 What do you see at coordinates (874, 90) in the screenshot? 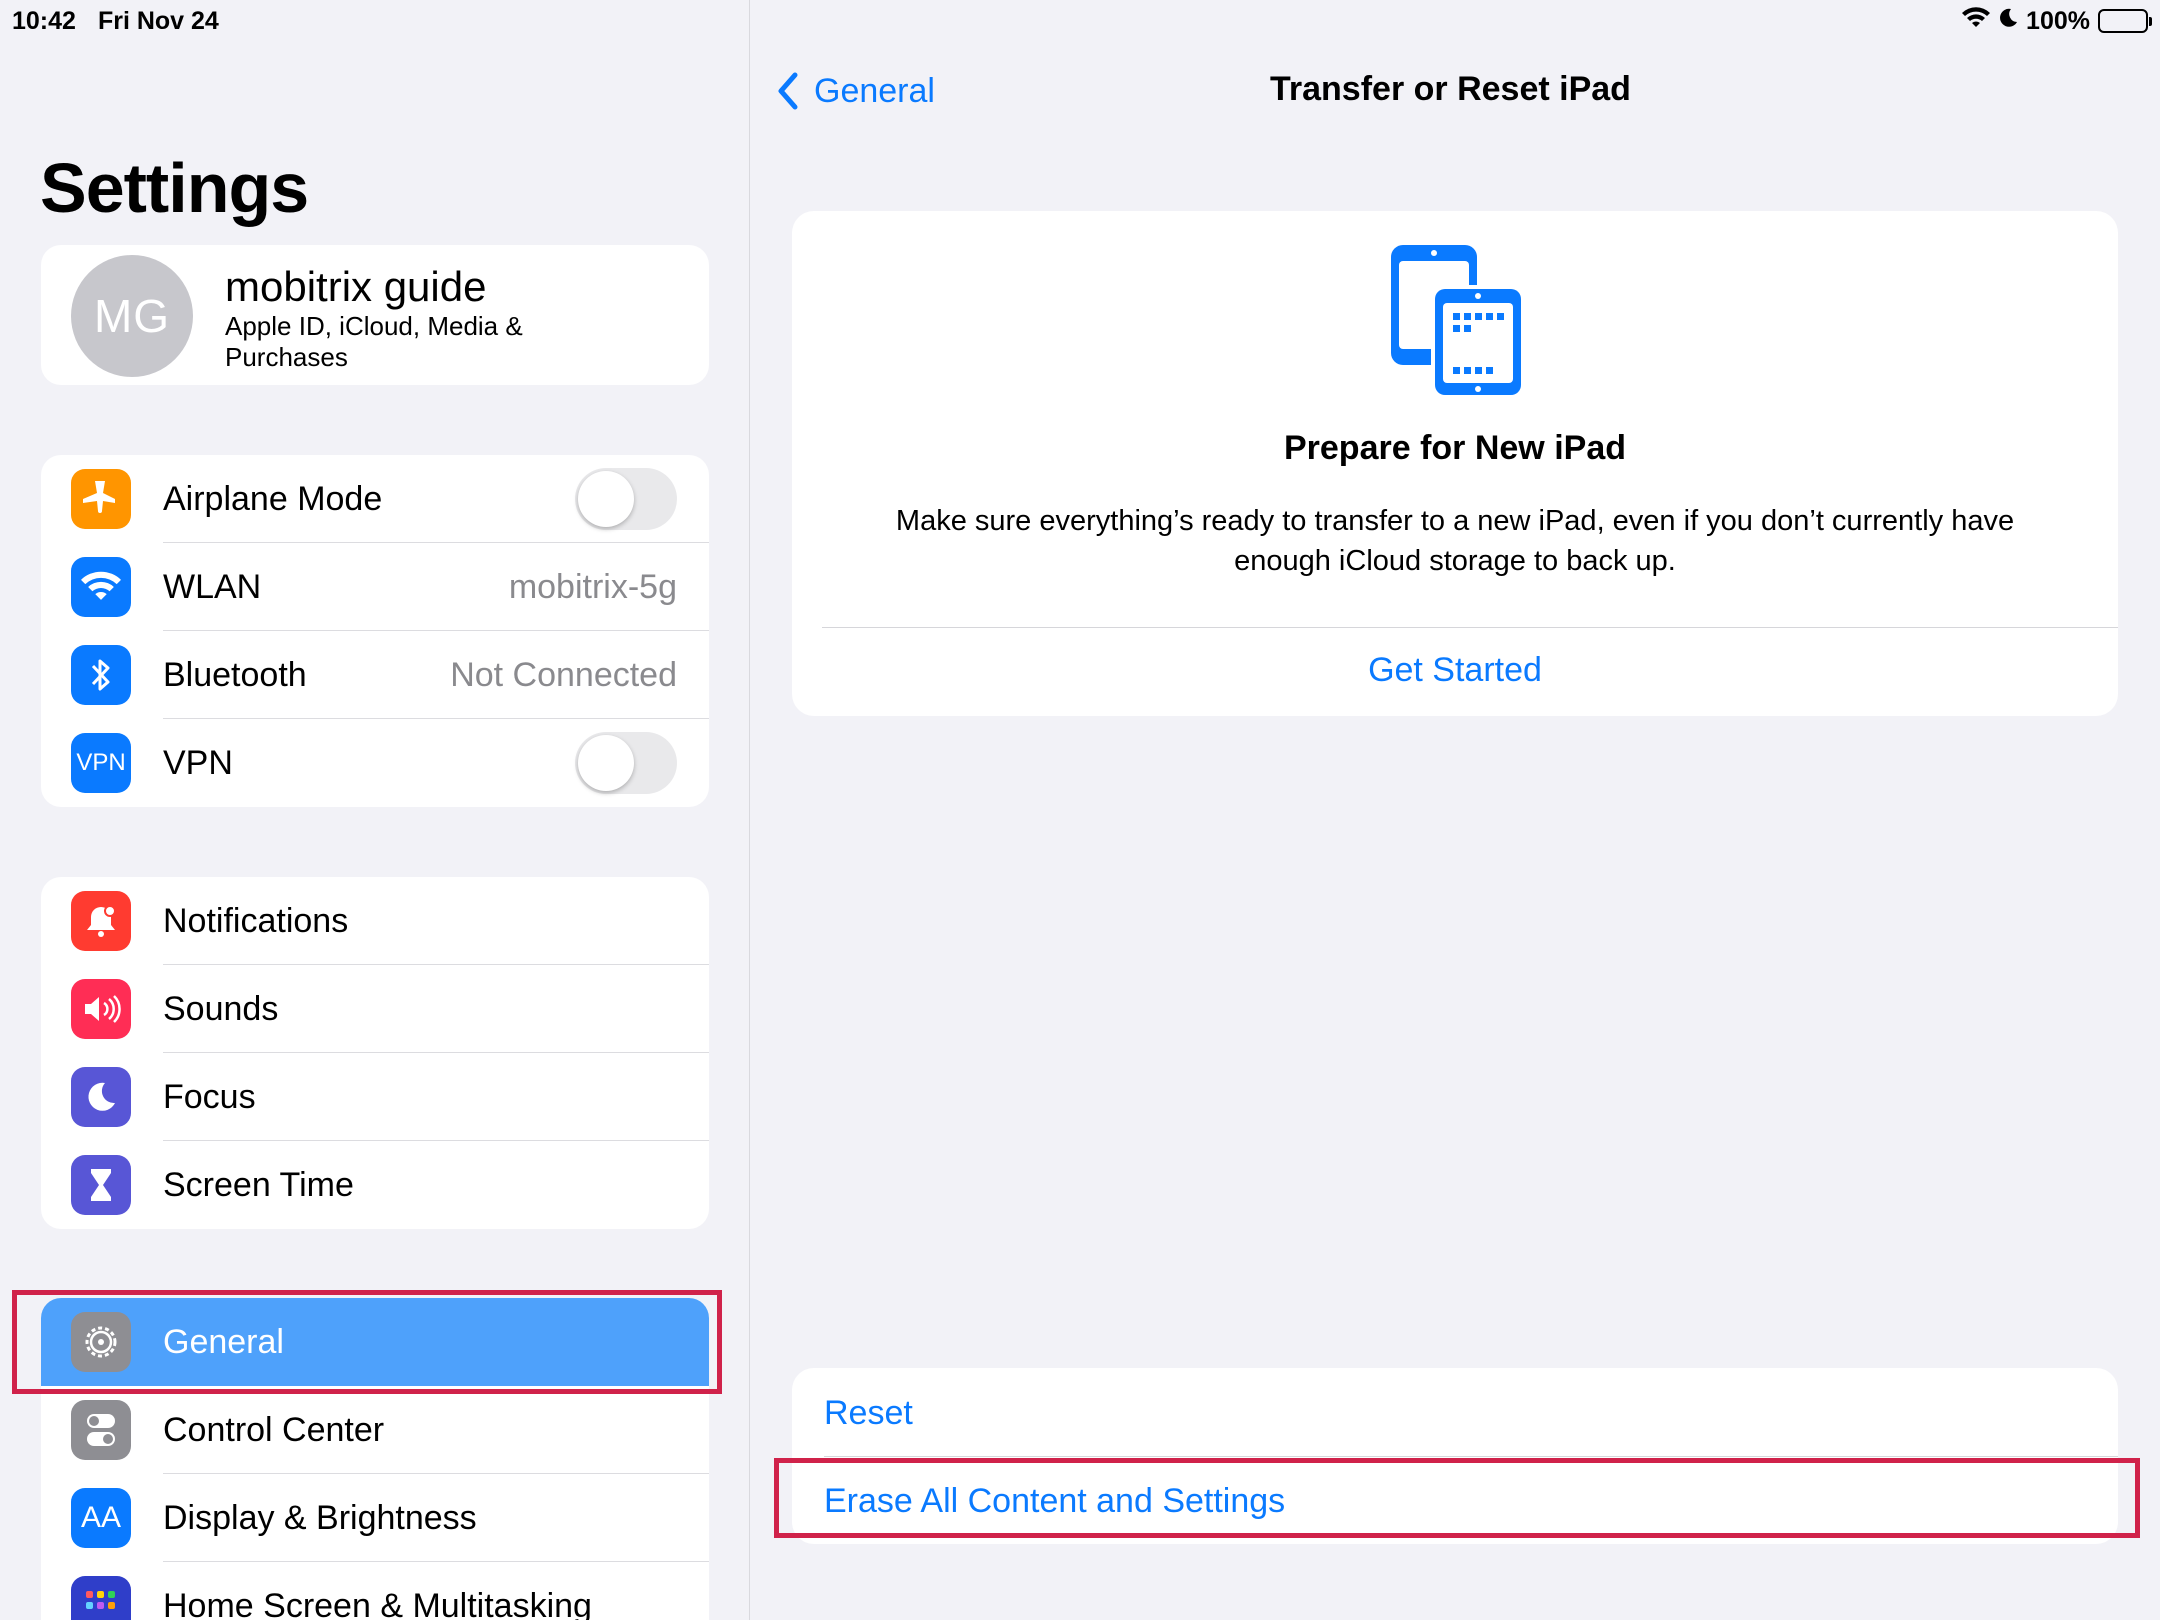
I see `back-label: General` at bounding box center [874, 90].